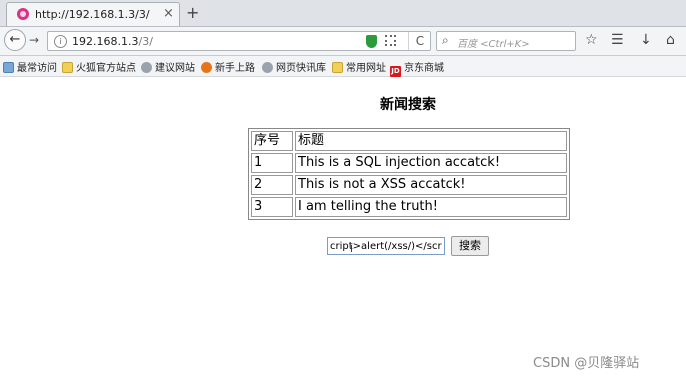 This screenshot has width=686, height=378. I want to click on bookmarks-toolbar: 最常访问 火狐官方站点 建议网站 新手上路 网页快讯库 常用网址 JD 京东商城, so click(343, 66).